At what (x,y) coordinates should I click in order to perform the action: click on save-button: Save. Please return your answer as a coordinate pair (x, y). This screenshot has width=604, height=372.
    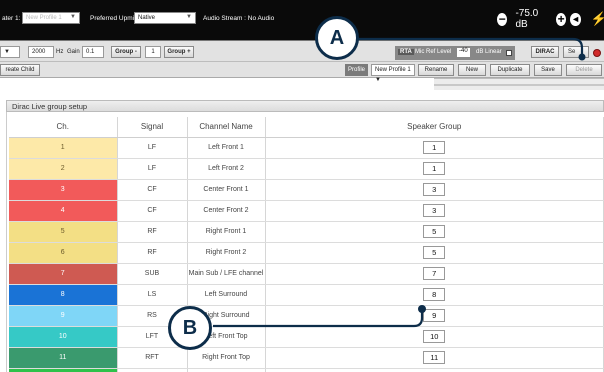
    Looking at the image, I should click on (548, 70).